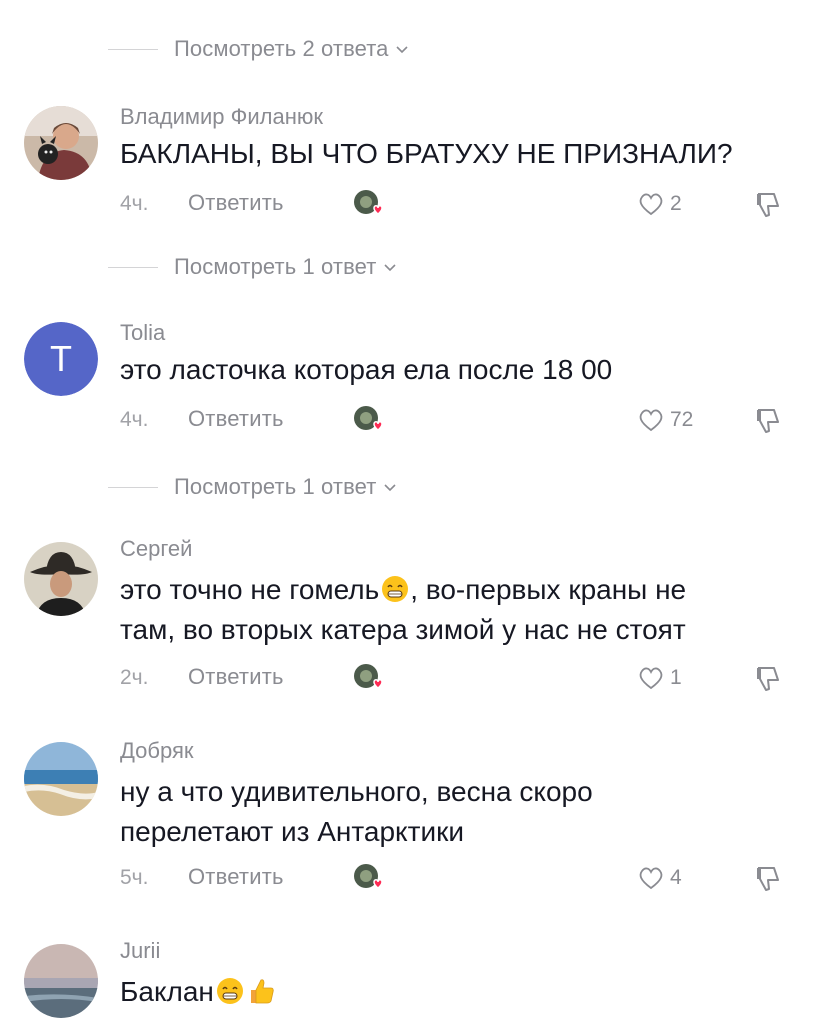 This screenshot has width=816, height=1024. Describe the element at coordinates (676, 203) in the screenshot. I see `like-count: 2` at that location.